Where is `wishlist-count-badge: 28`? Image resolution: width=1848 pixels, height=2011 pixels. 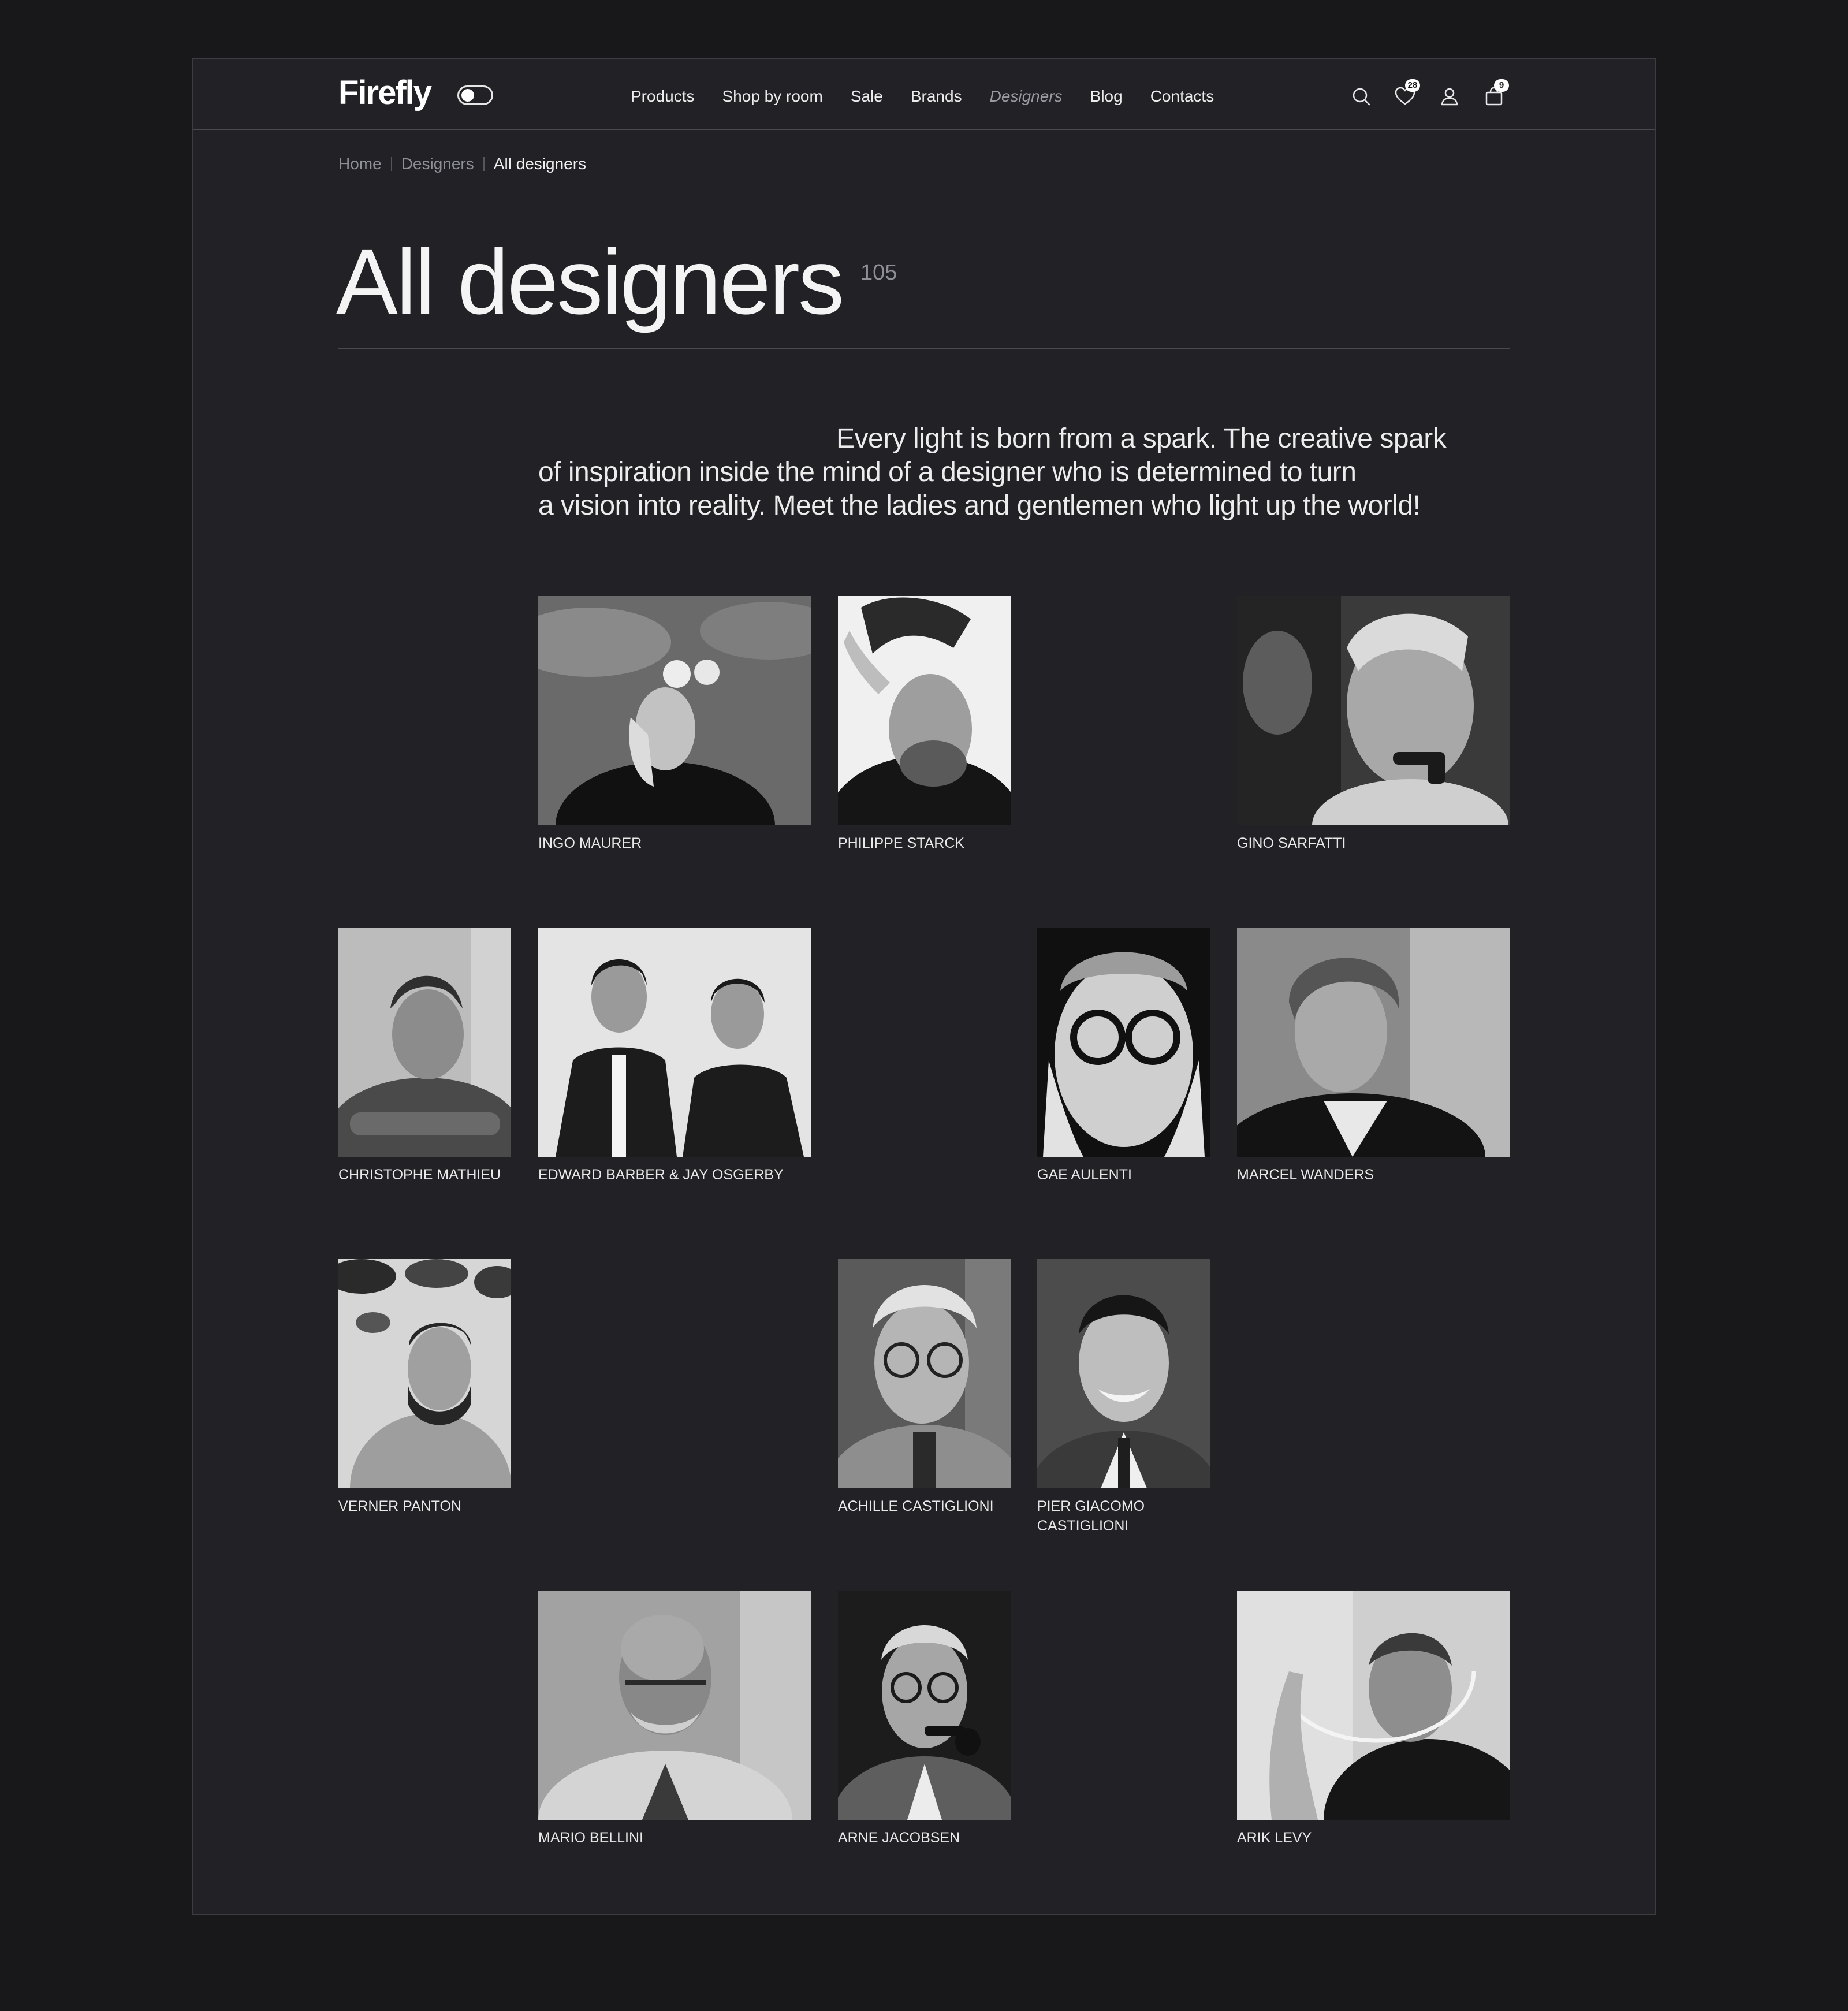
wishlist-count-badge: 28 is located at coordinates (1412, 85).